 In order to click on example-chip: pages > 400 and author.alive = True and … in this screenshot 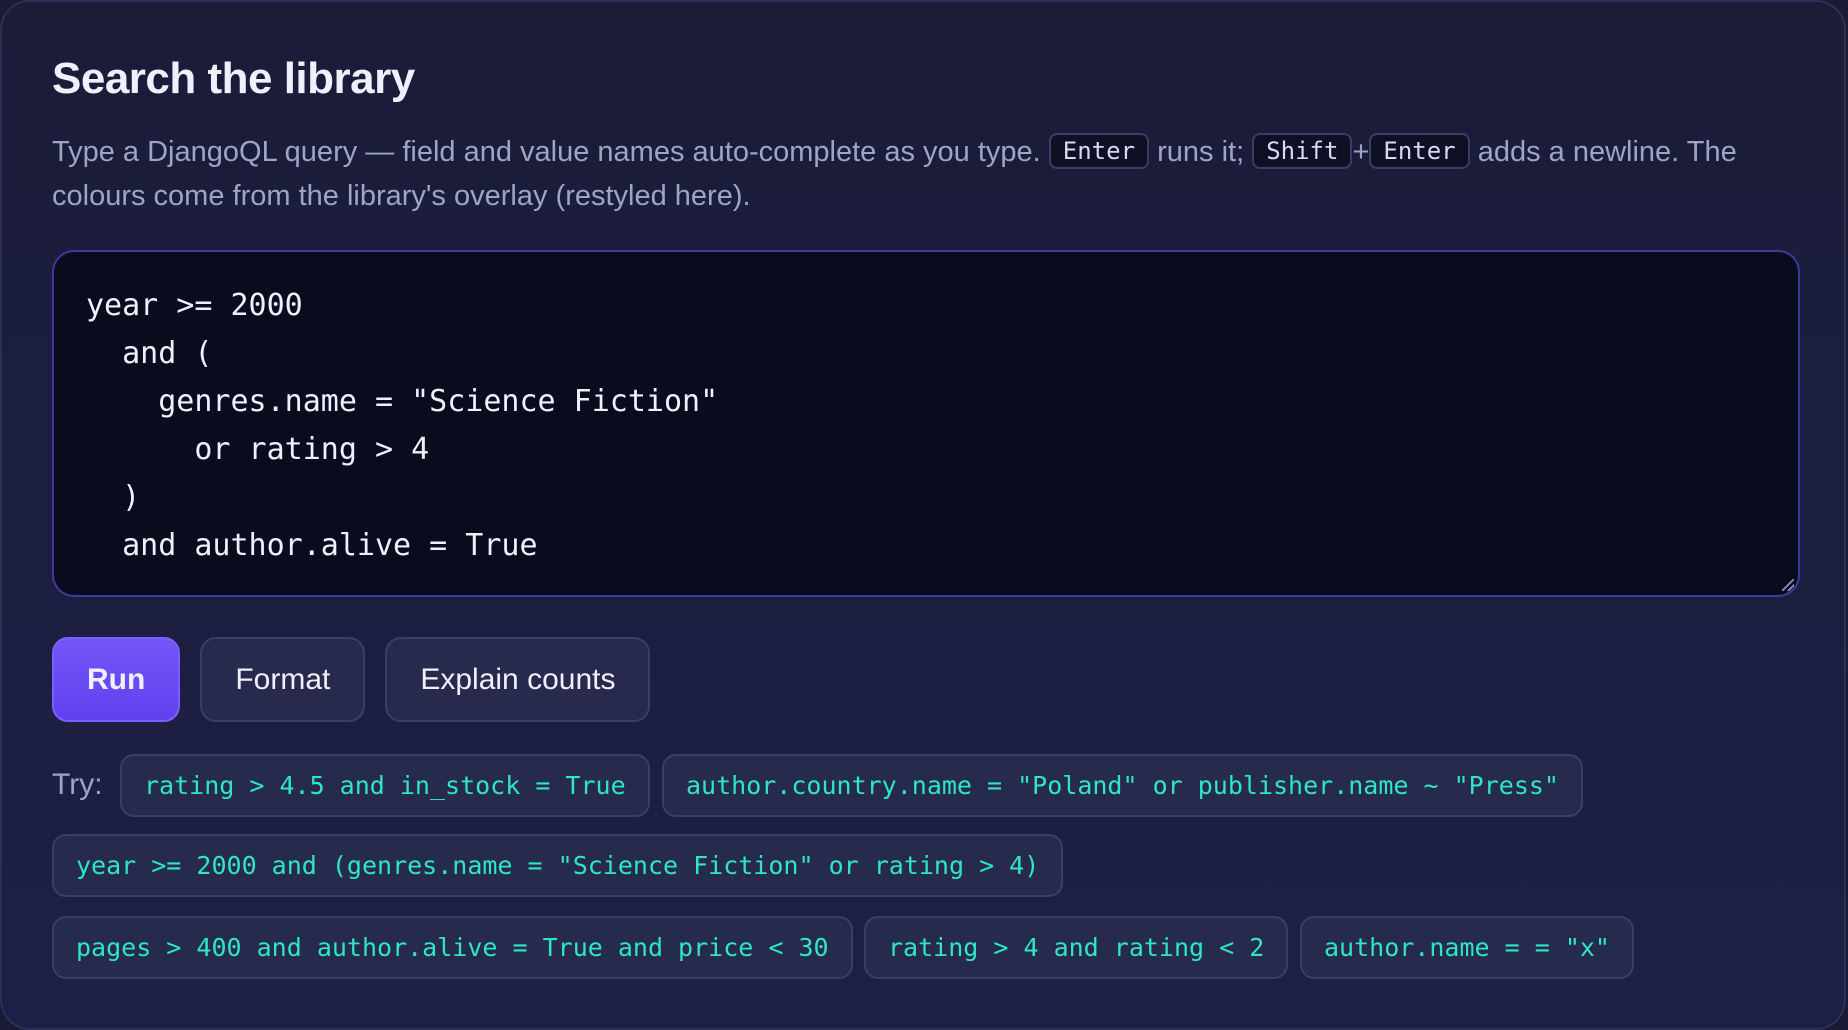, I will do `click(452, 947)`.